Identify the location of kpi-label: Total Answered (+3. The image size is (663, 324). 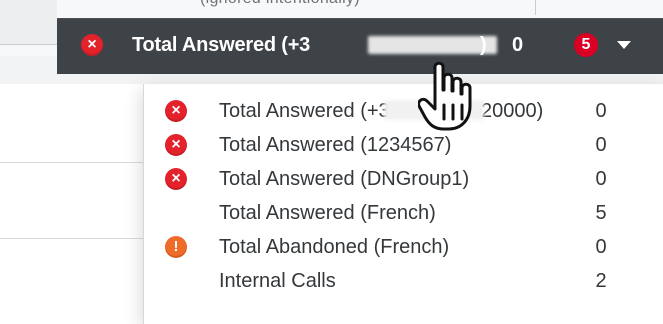
(221, 45).